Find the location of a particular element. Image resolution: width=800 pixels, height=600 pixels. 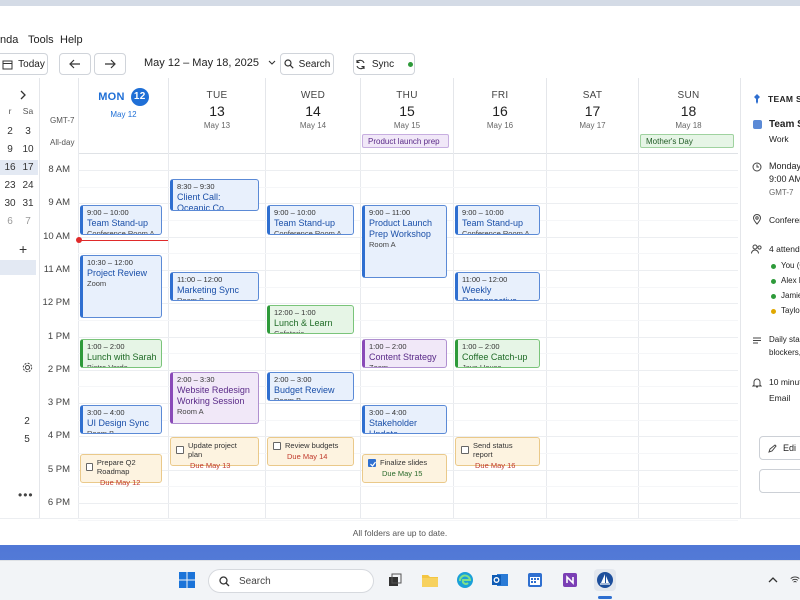

event-time: 11:00 – 12:00 is located at coordinates (200, 279).